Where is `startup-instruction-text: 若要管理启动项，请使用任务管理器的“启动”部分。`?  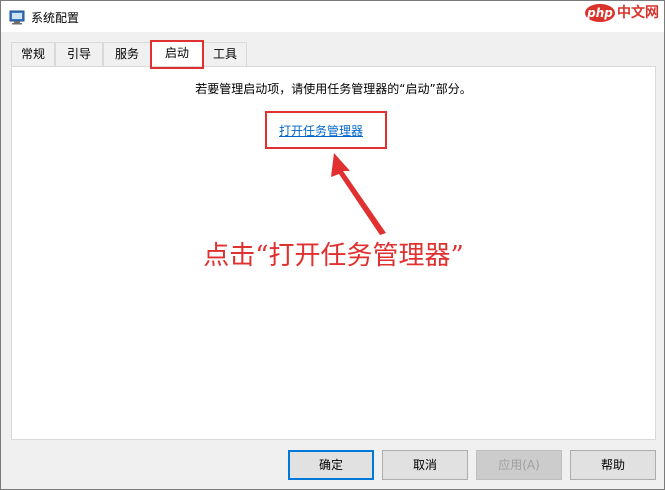 startup-instruction-text: 若要管理启动项，请使用任务管理器的“启动”部分。 is located at coordinates (333, 89).